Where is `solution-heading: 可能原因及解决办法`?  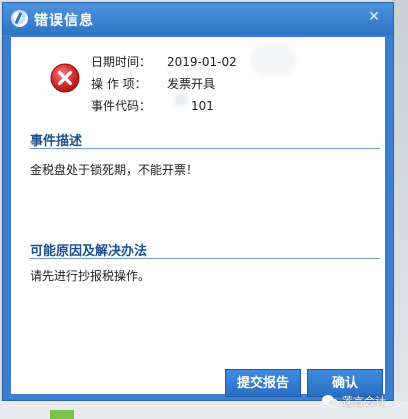 solution-heading: 可能原因及解决办法 is located at coordinates (89, 251).